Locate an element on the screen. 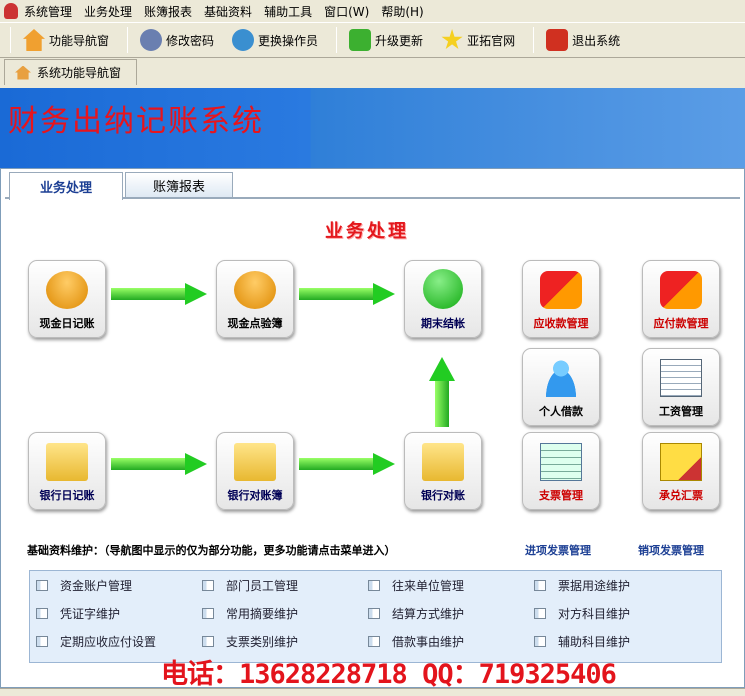 This screenshot has height=696, width=745. basic-item: 对方科目维护 is located at coordinates (582, 613).